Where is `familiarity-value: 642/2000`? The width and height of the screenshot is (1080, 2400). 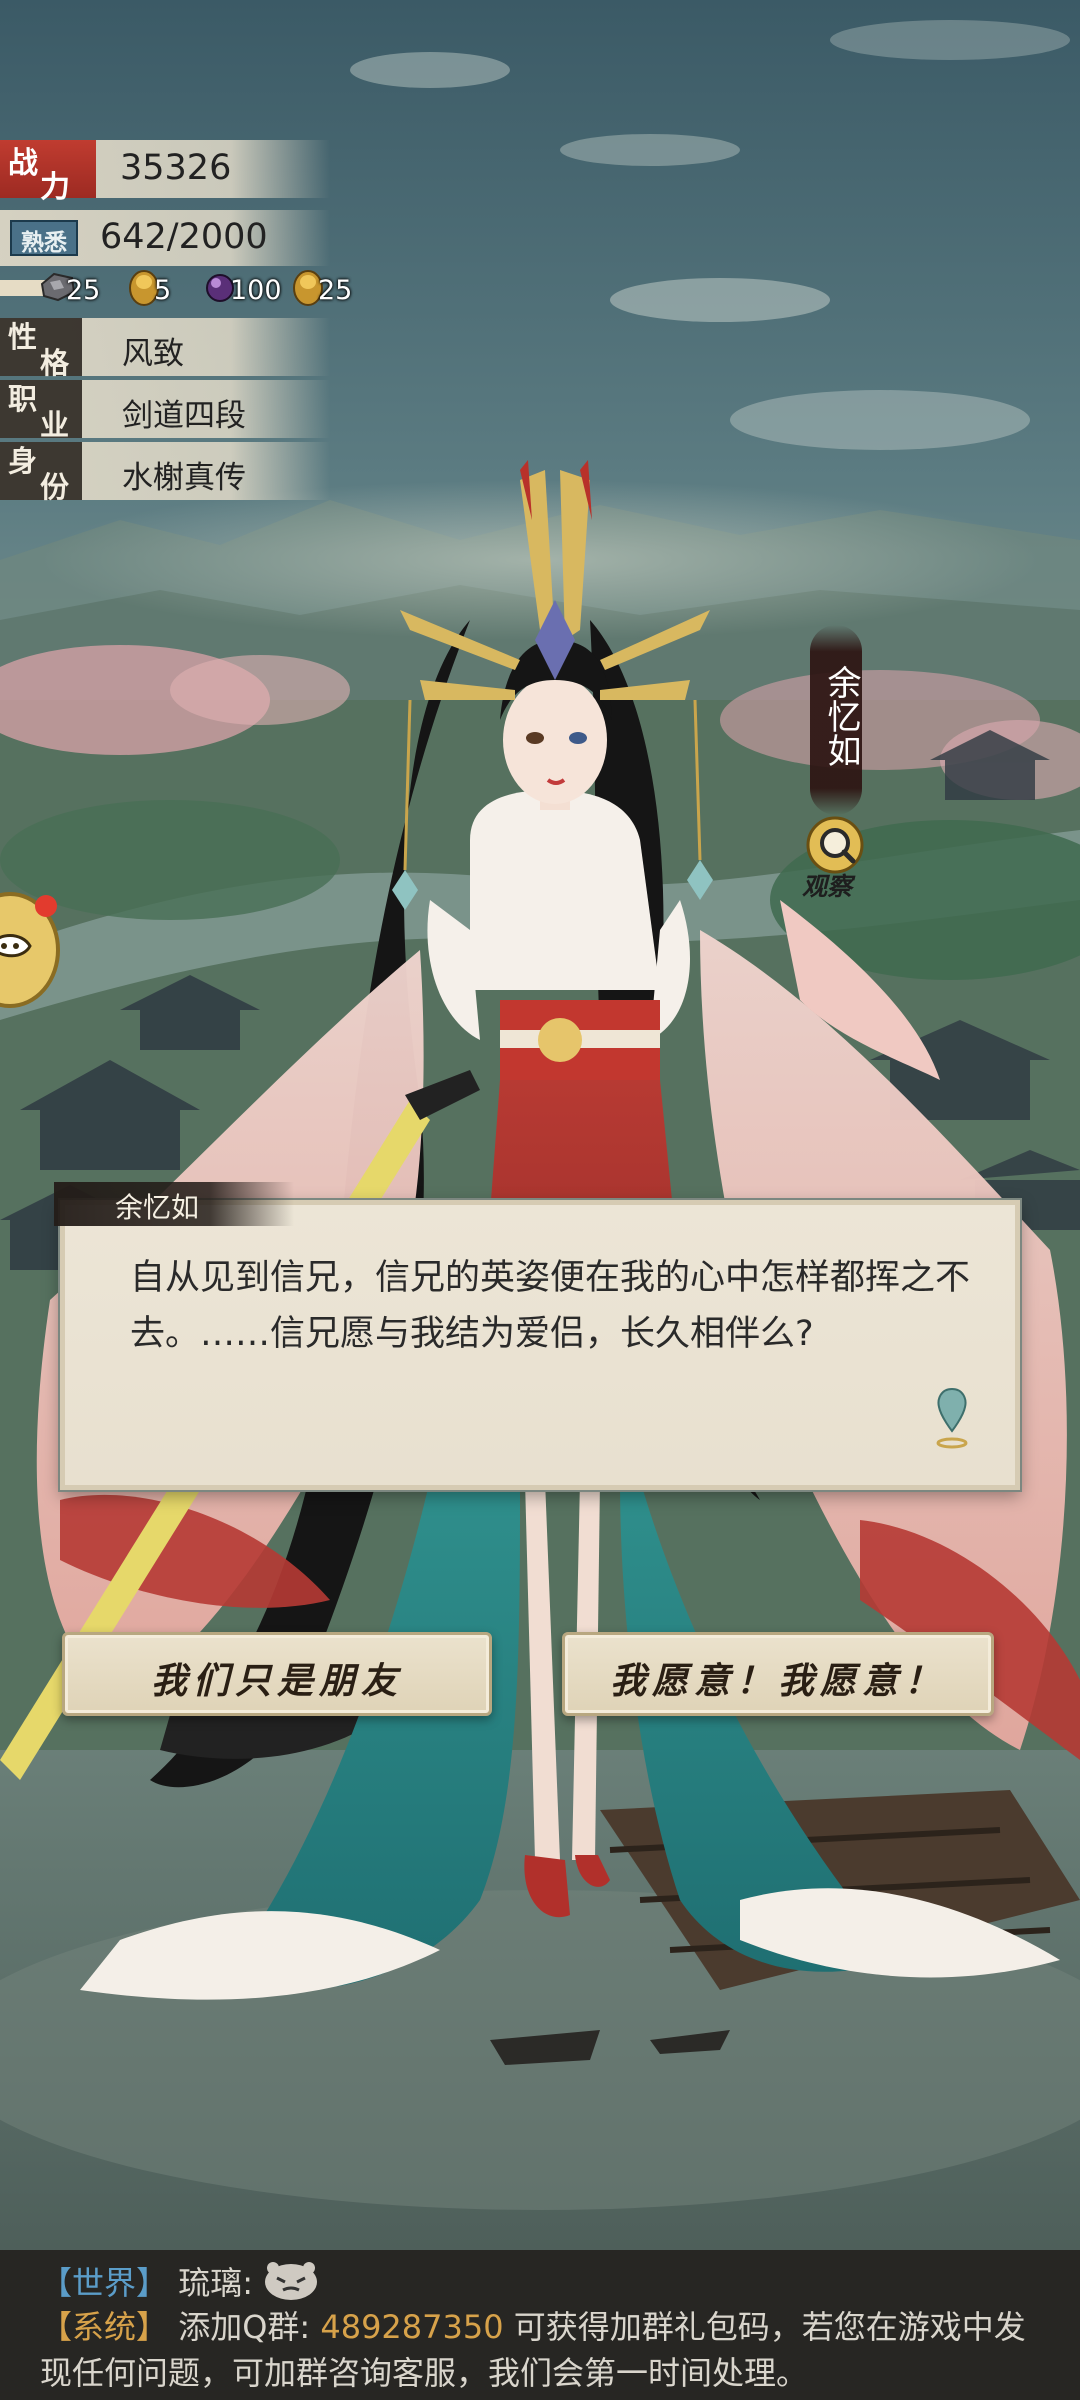
familiarity-value: 642/2000 is located at coordinates (184, 237).